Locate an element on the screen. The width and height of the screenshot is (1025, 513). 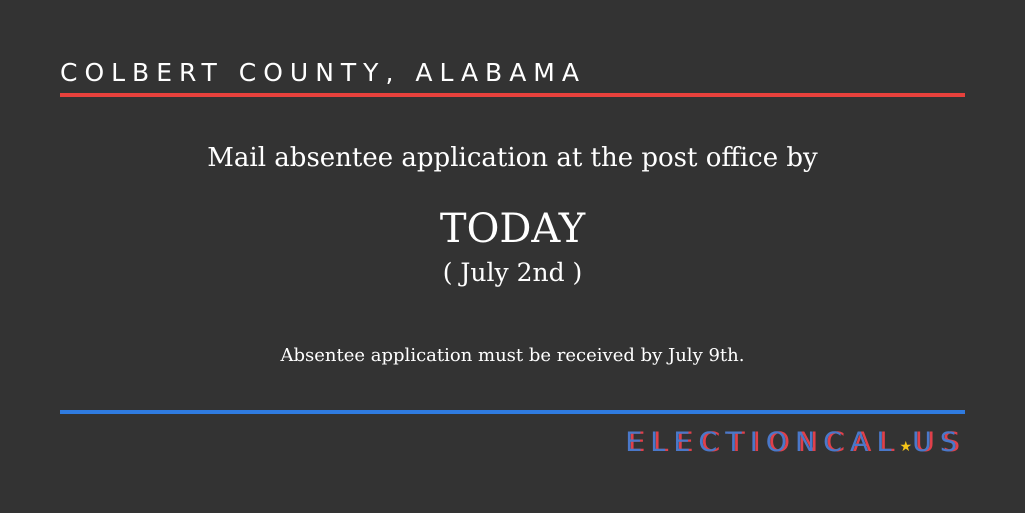
logo-tld: US is located at coordinates (938, 442).